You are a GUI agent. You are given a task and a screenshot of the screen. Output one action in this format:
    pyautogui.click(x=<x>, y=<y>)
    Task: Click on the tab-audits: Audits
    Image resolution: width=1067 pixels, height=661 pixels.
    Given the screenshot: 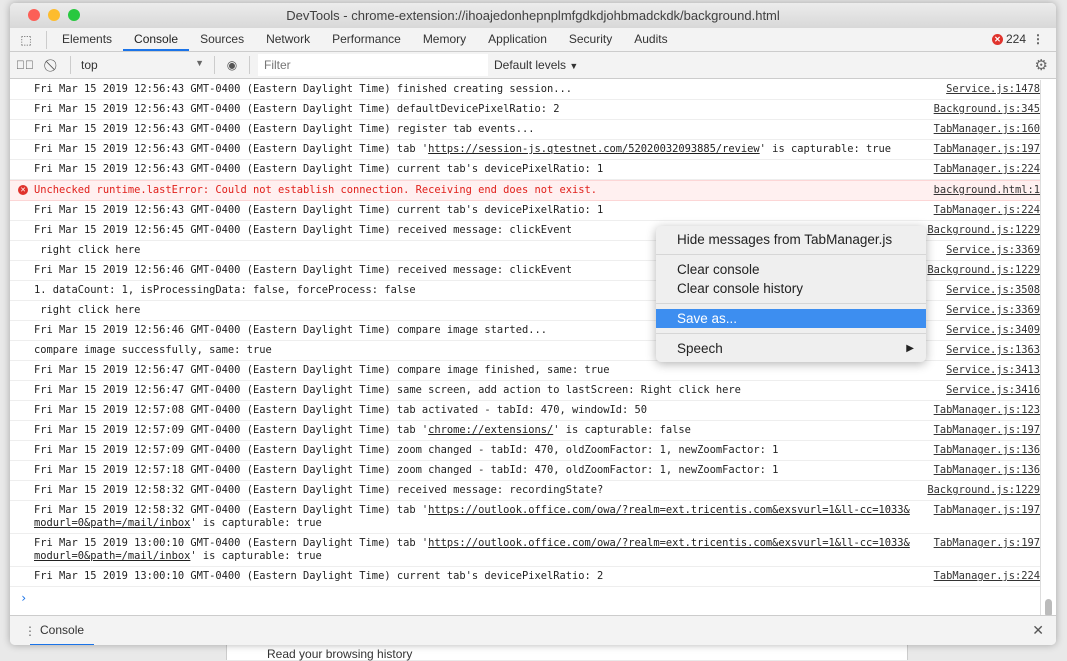 What is the action you would take?
    pyautogui.click(x=650, y=39)
    